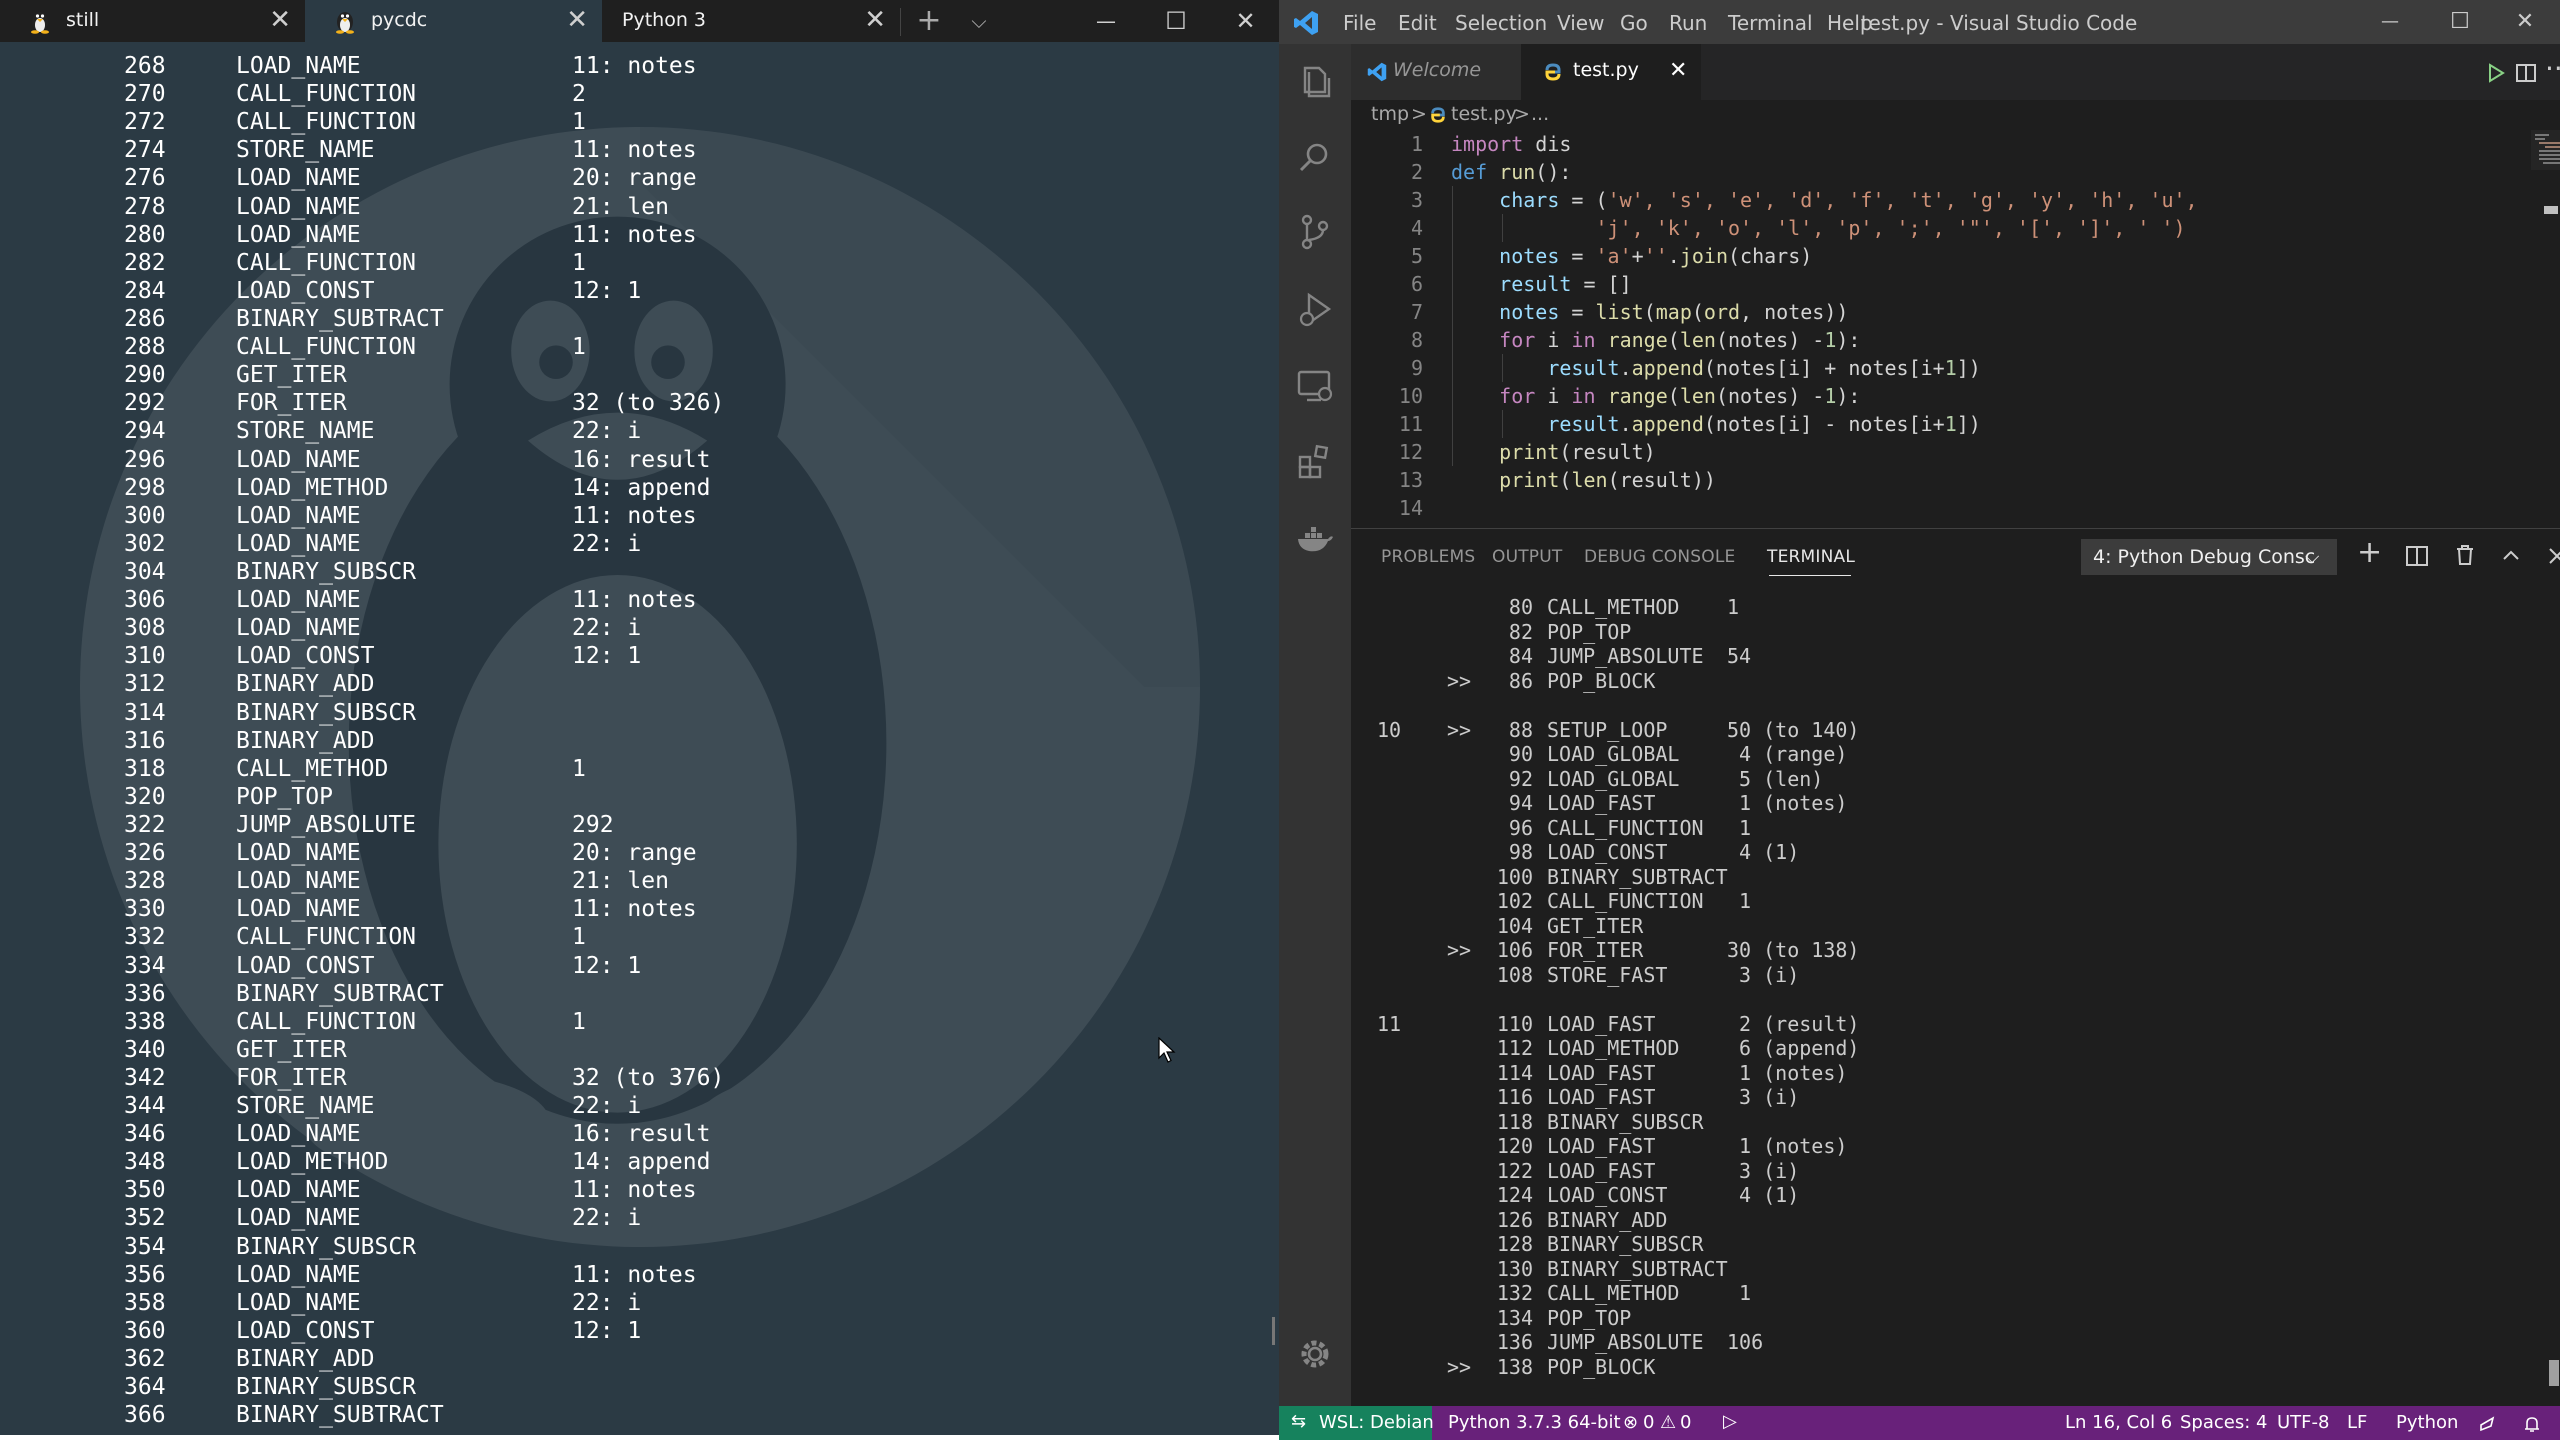 The height and width of the screenshot is (1440, 2560). What do you see at coordinates (145, 881) in the screenshot?
I see `bytecode-offset: 328` at bounding box center [145, 881].